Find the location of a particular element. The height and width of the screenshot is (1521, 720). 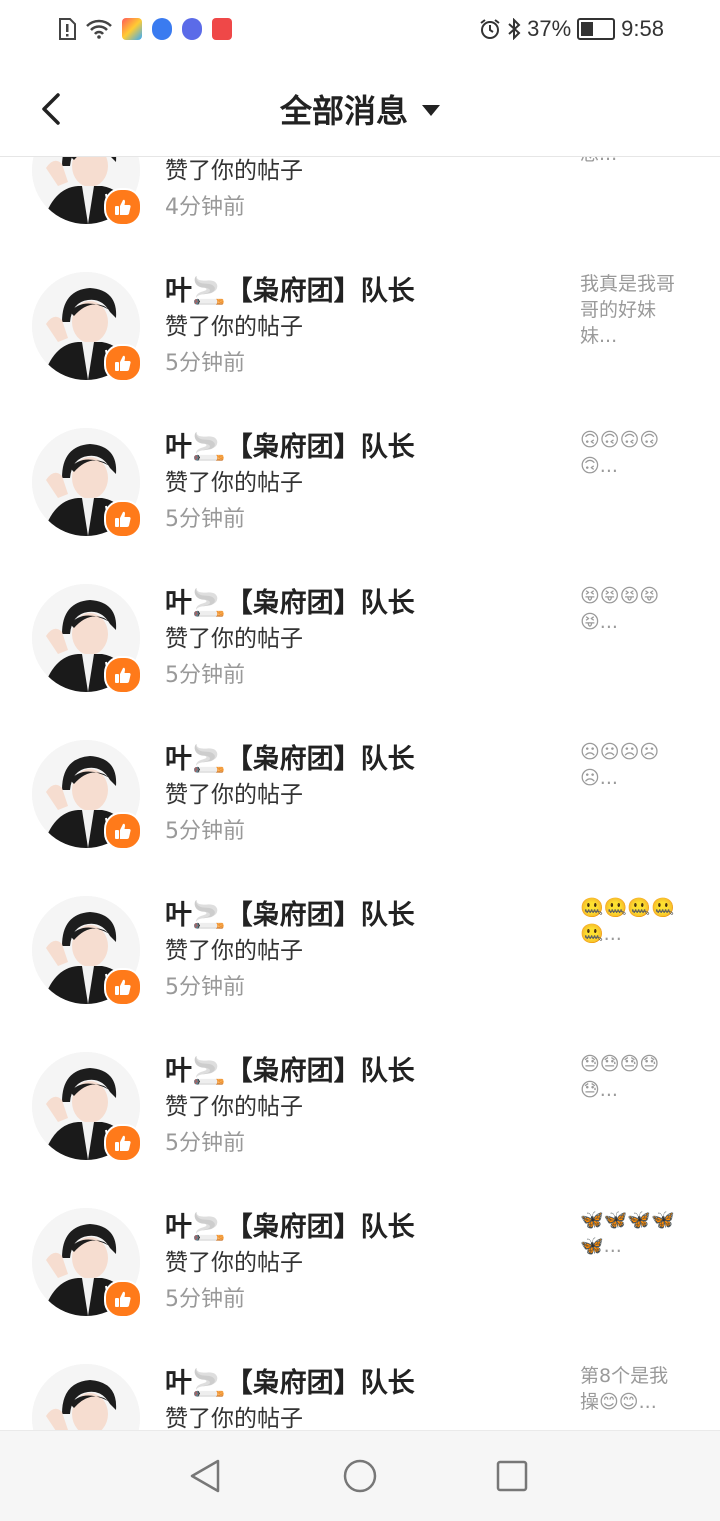

title-dropdown: 全部消息 is located at coordinates (360, 109).